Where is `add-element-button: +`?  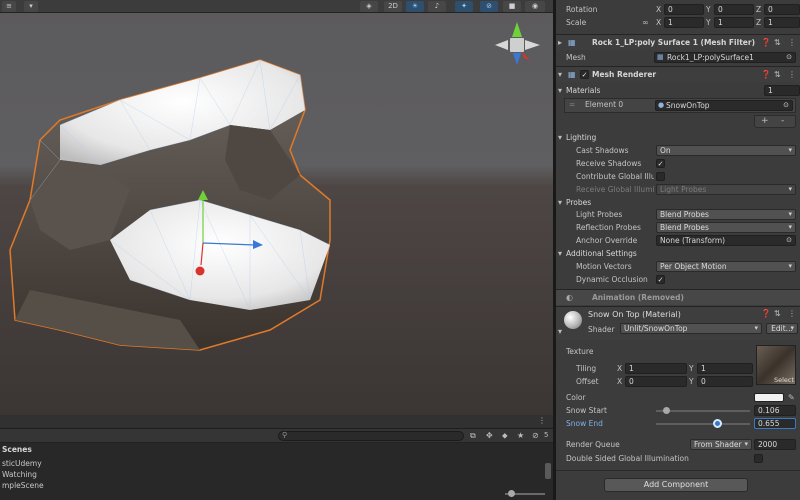
add-element-button: + is located at coordinates (765, 121).